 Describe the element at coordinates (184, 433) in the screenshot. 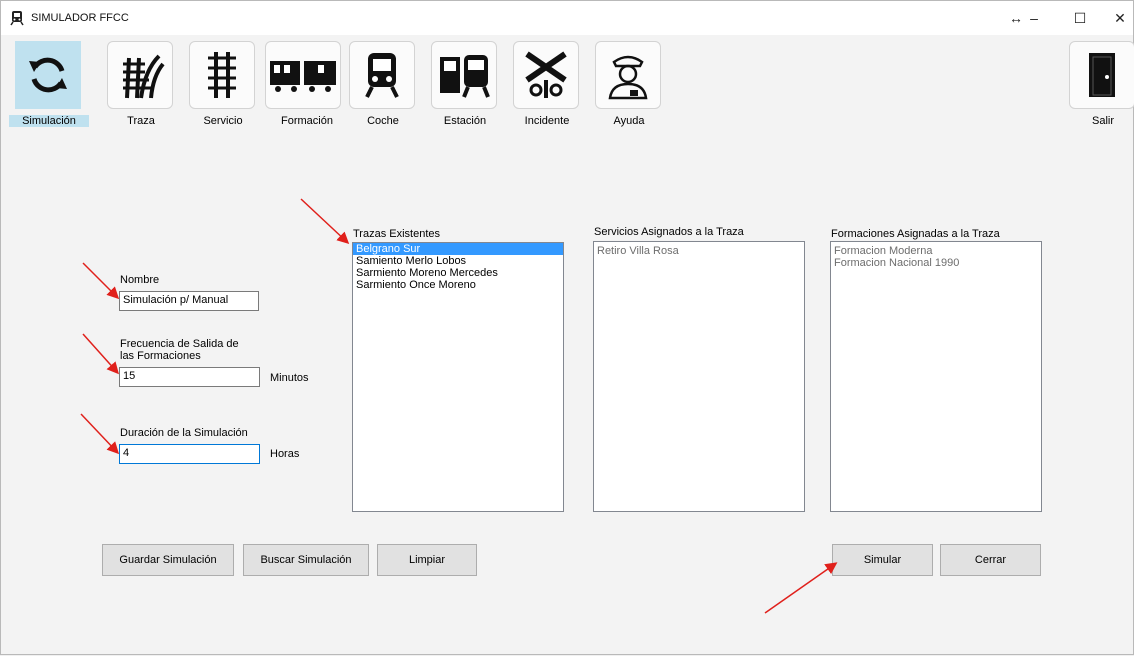

I see `duracion-label: Duración de la Simulación` at that location.